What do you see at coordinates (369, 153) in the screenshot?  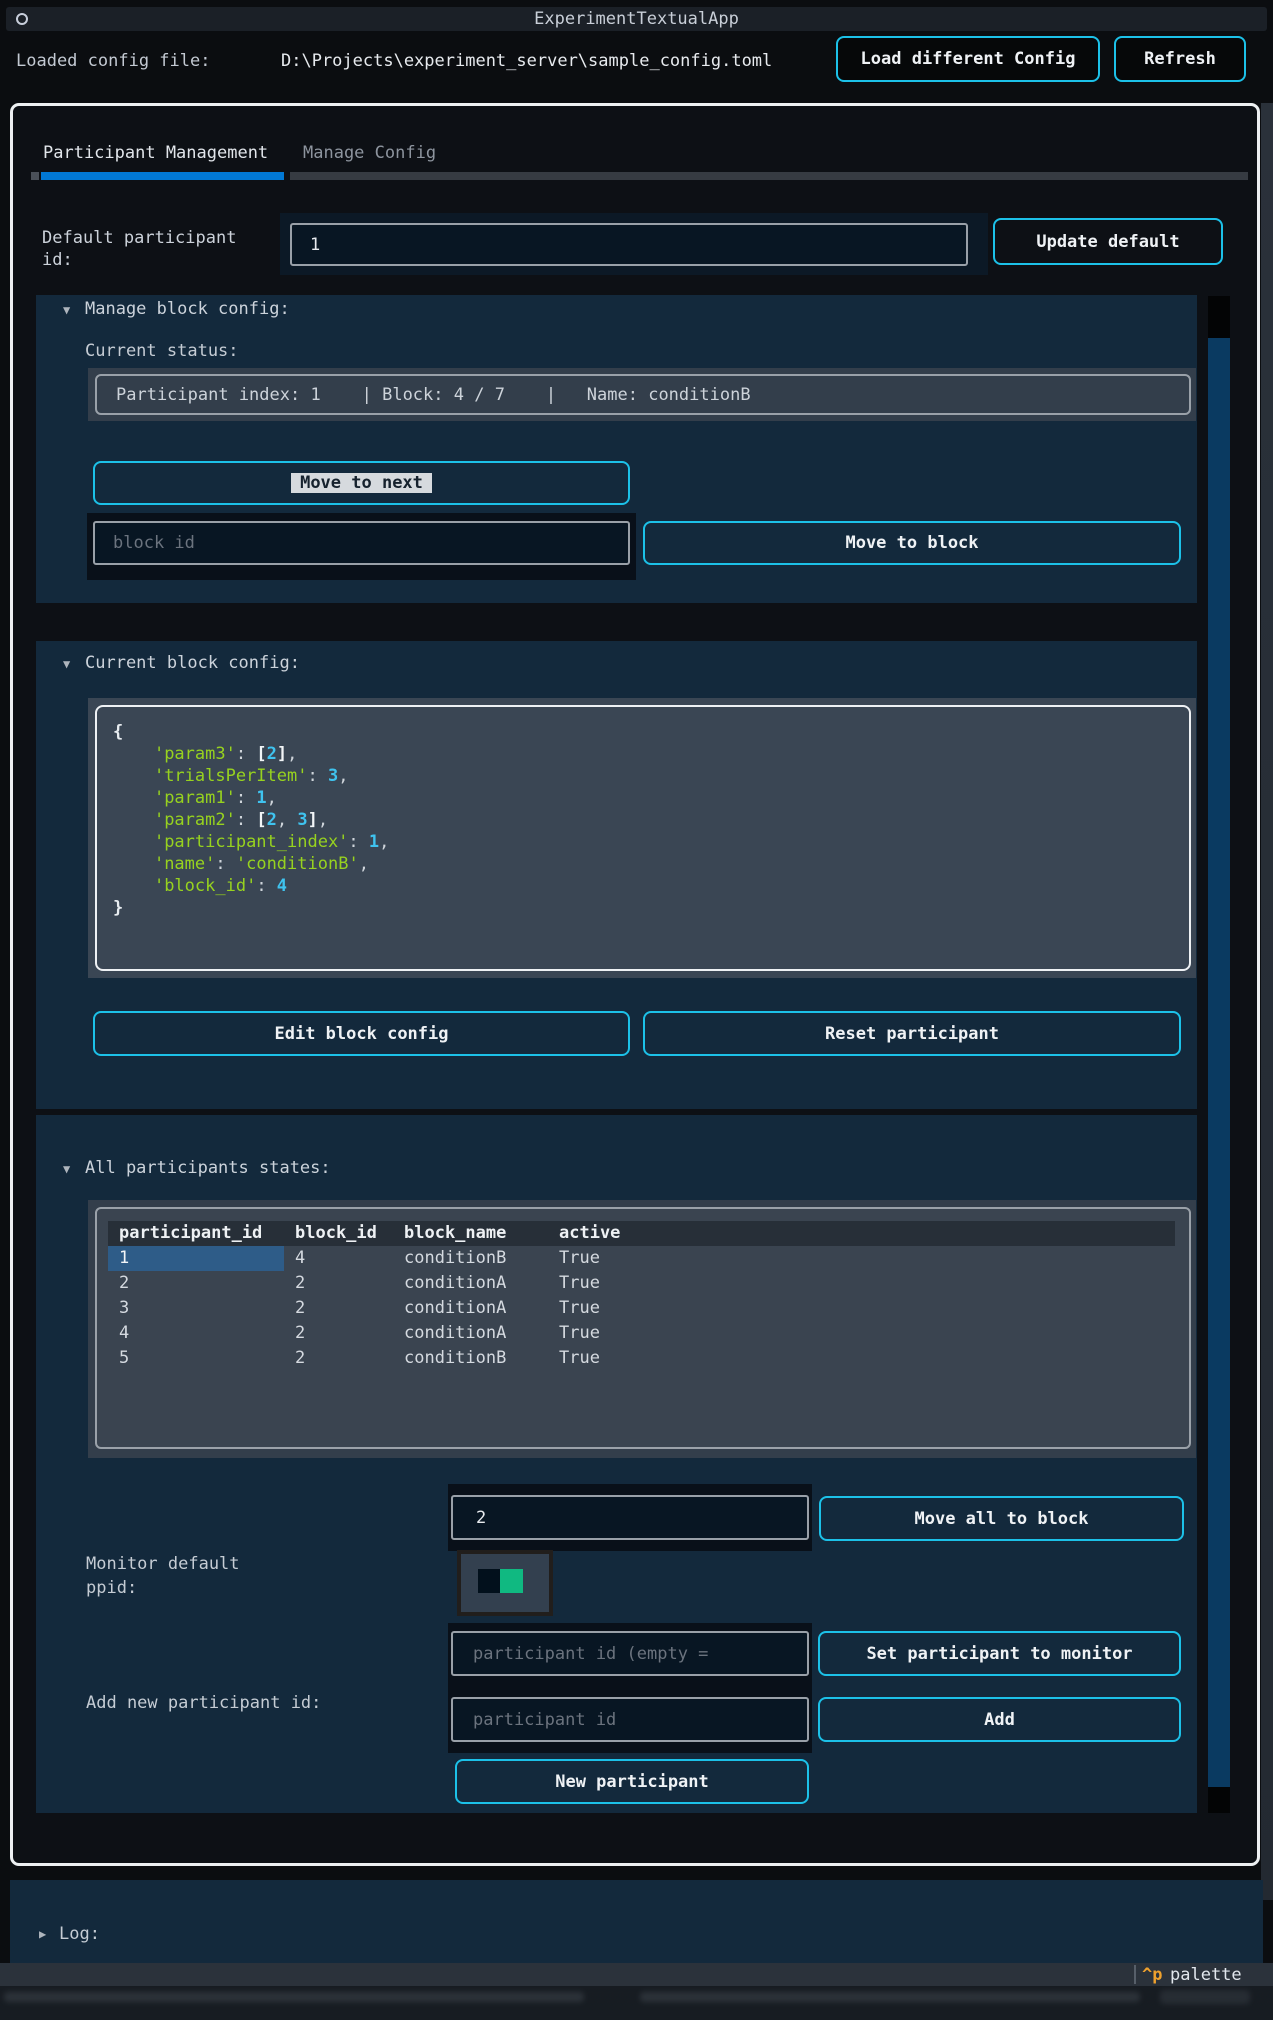 I see `tab-manage-config: Manage Config` at bounding box center [369, 153].